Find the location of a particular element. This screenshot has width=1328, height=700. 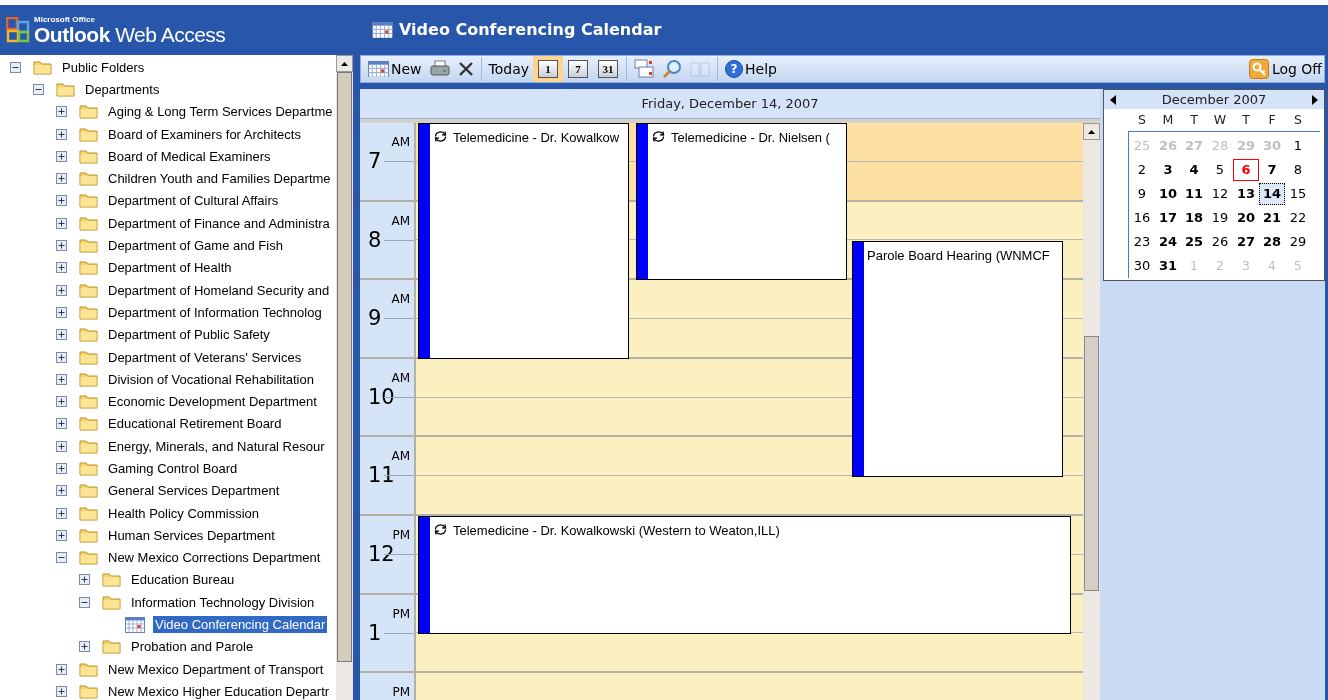

log-off-button: Log Off is located at coordinates (1286, 69).